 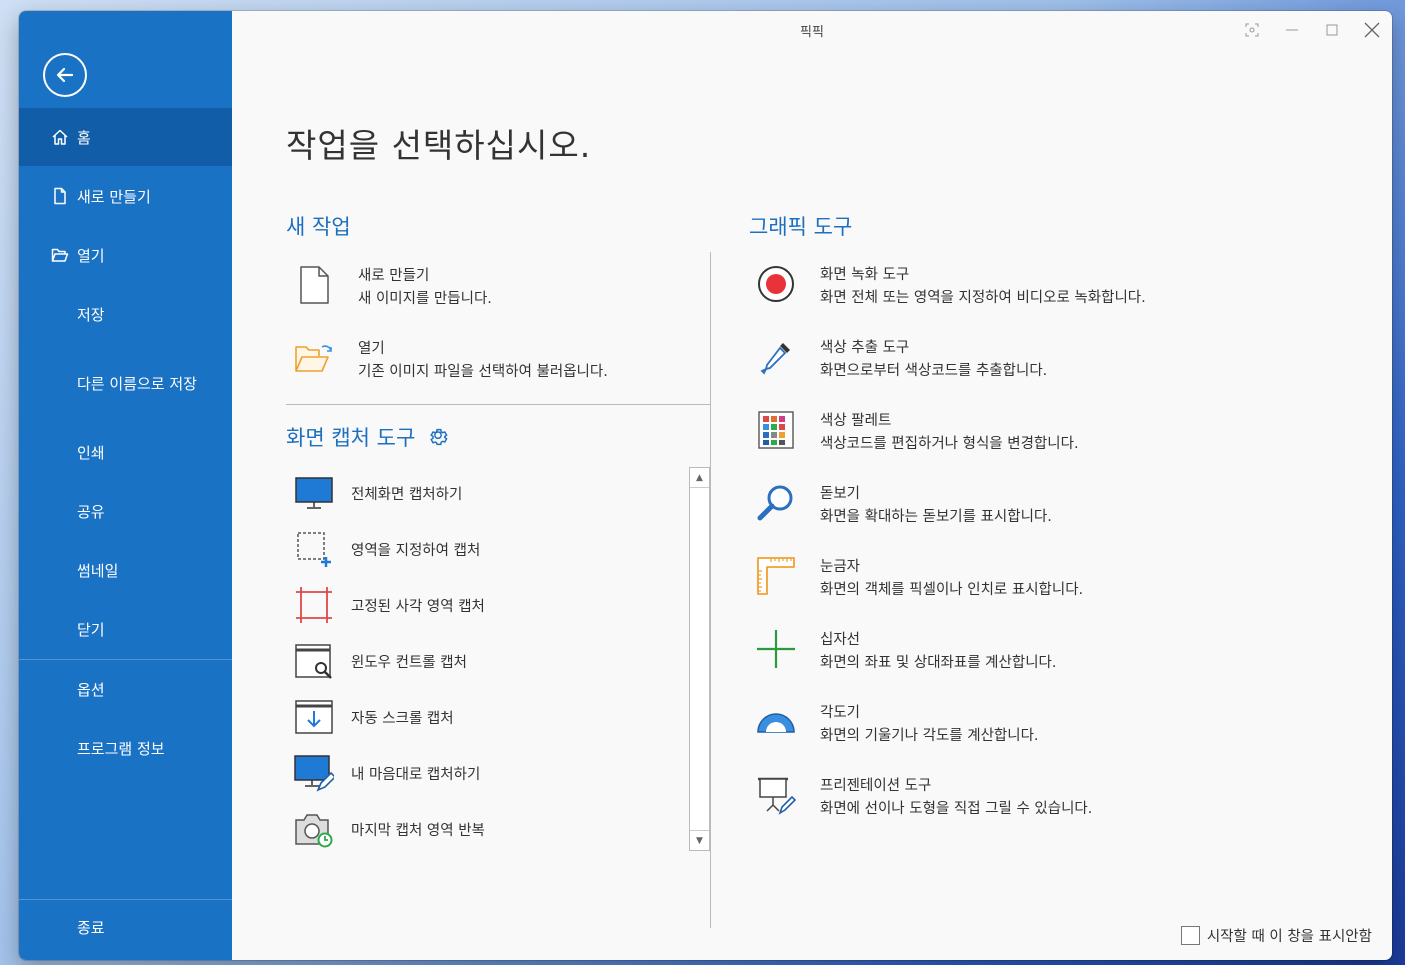 What do you see at coordinates (114, 196) in the screenshot?
I see `sidebar-item-label: 새로 만들기` at bounding box center [114, 196].